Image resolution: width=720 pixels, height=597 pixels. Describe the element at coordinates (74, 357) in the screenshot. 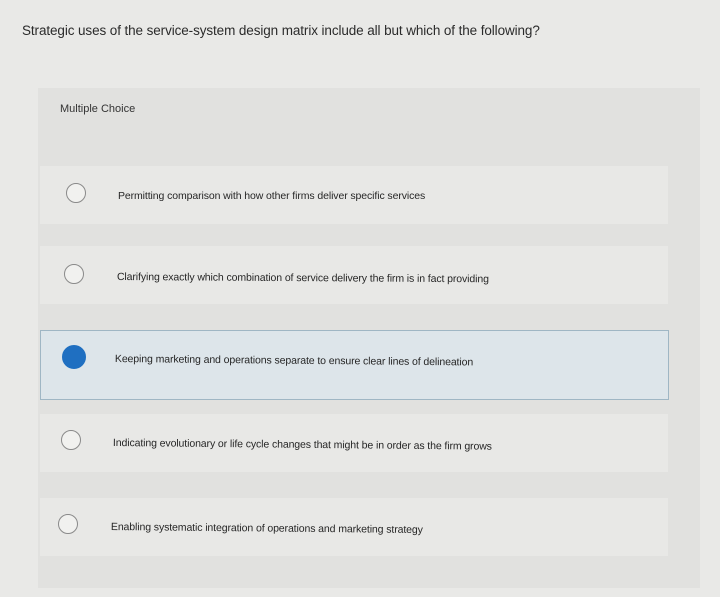

I see `radio-button-3-selected` at that location.